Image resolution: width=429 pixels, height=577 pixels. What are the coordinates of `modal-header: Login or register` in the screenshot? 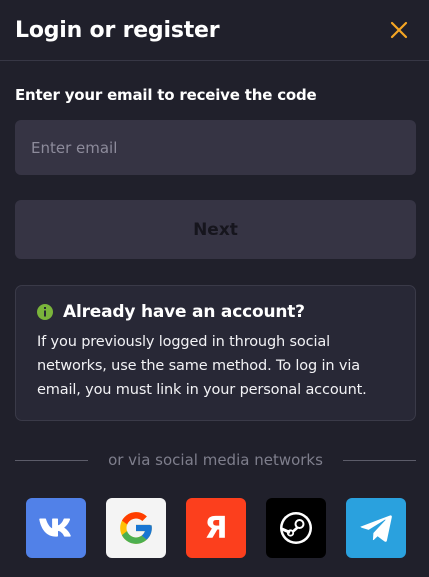 It's located at (214, 30).